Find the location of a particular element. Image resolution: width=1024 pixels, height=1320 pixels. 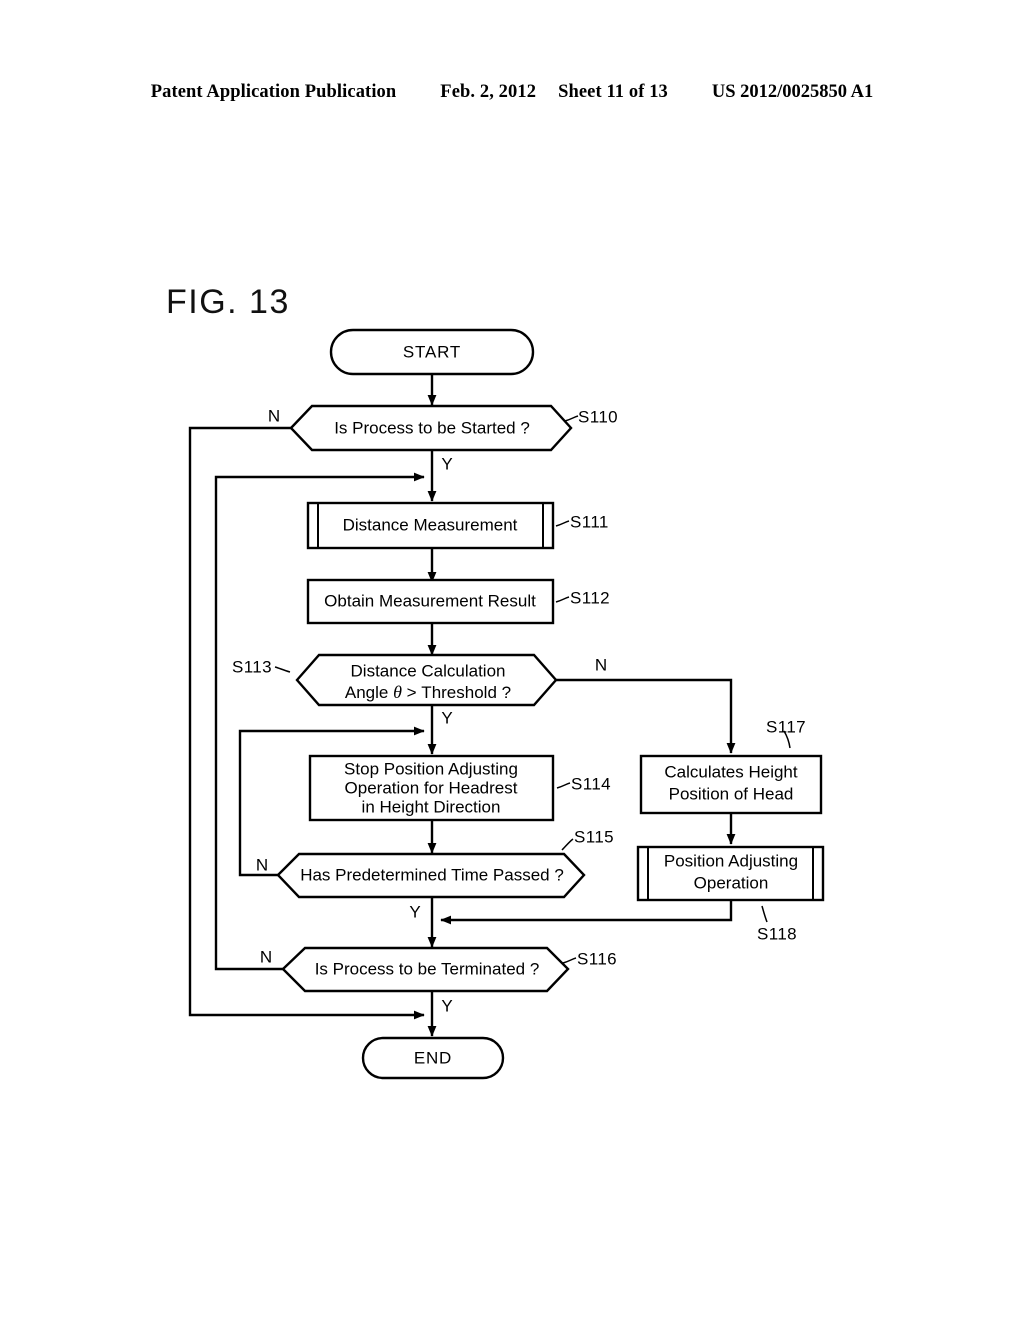

node-end-label: END is located at coordinates (433, 1057).